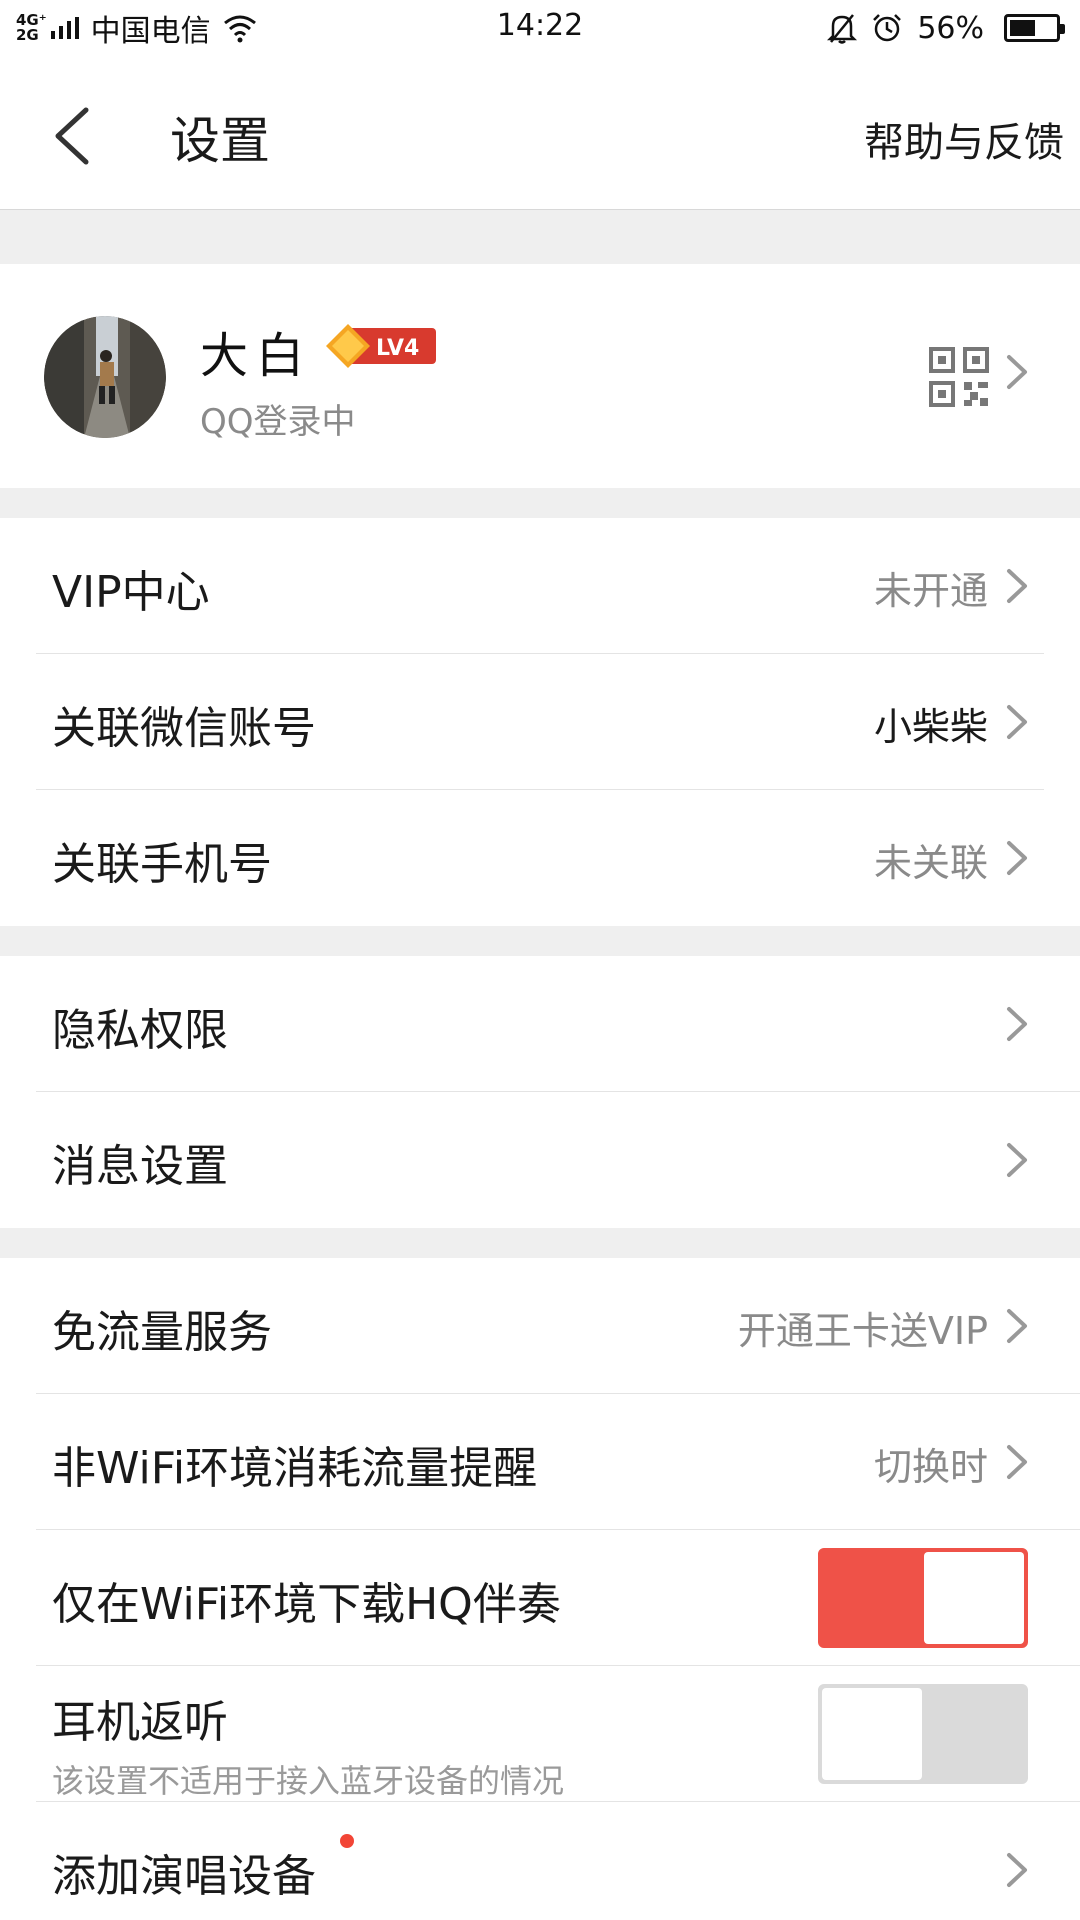 The image size is (1080, 1920). Describe the element at coordinates (862, 1331) in the screenshot. I see `free-data-service-value: 开通王卡送VIP` at that location.